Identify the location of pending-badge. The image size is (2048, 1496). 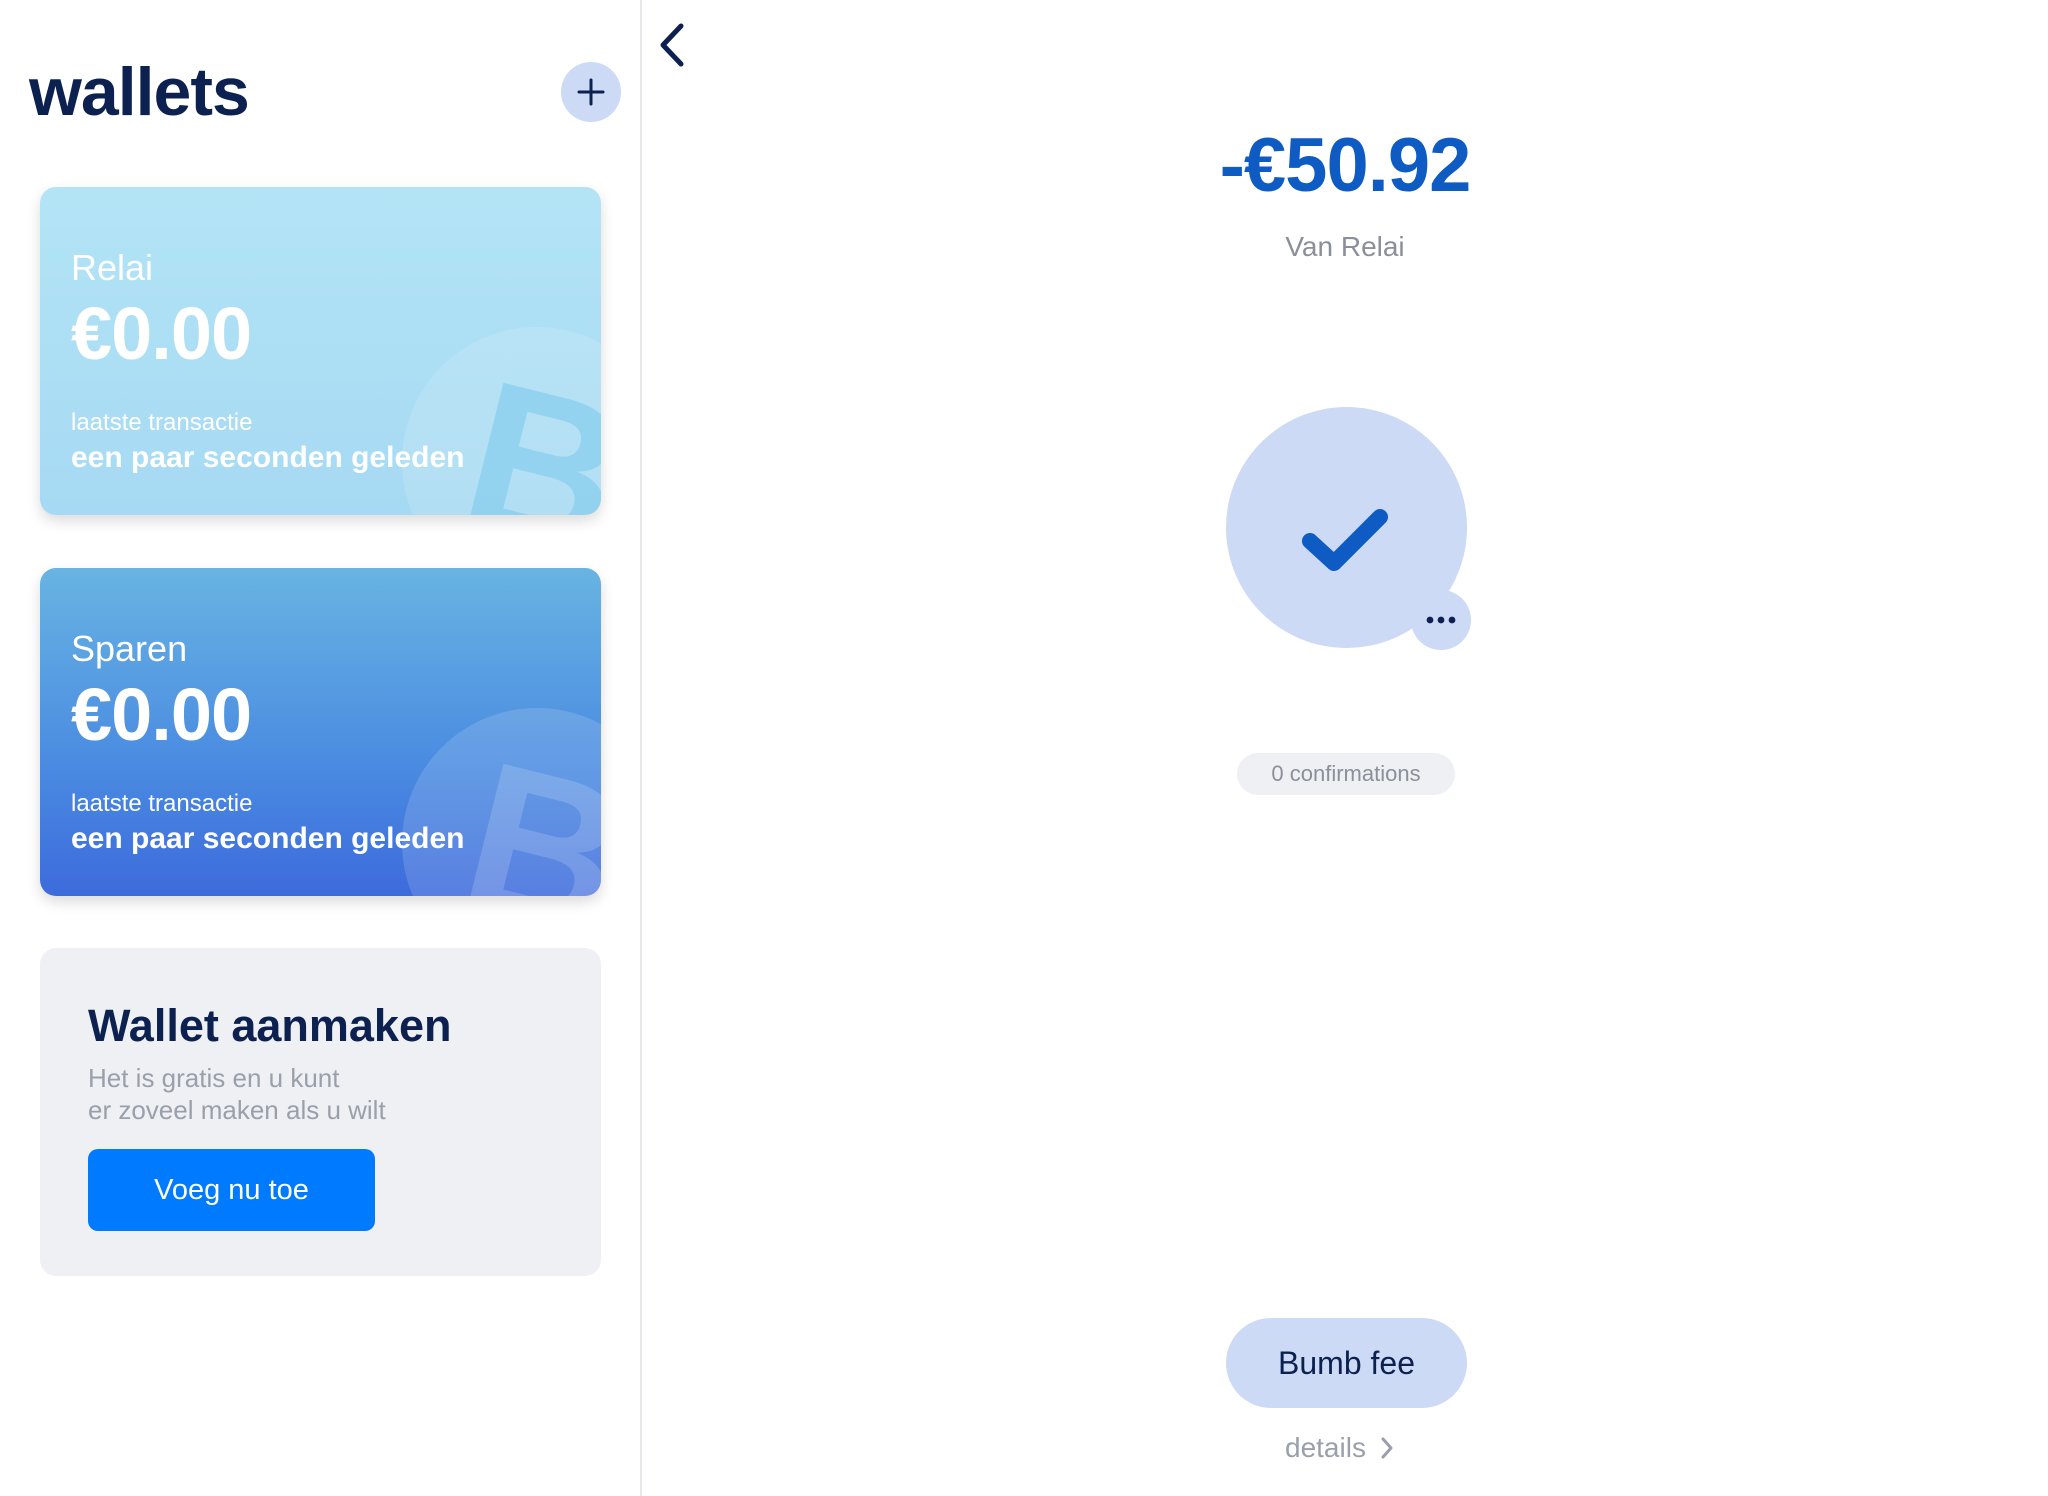
(1441, 620).